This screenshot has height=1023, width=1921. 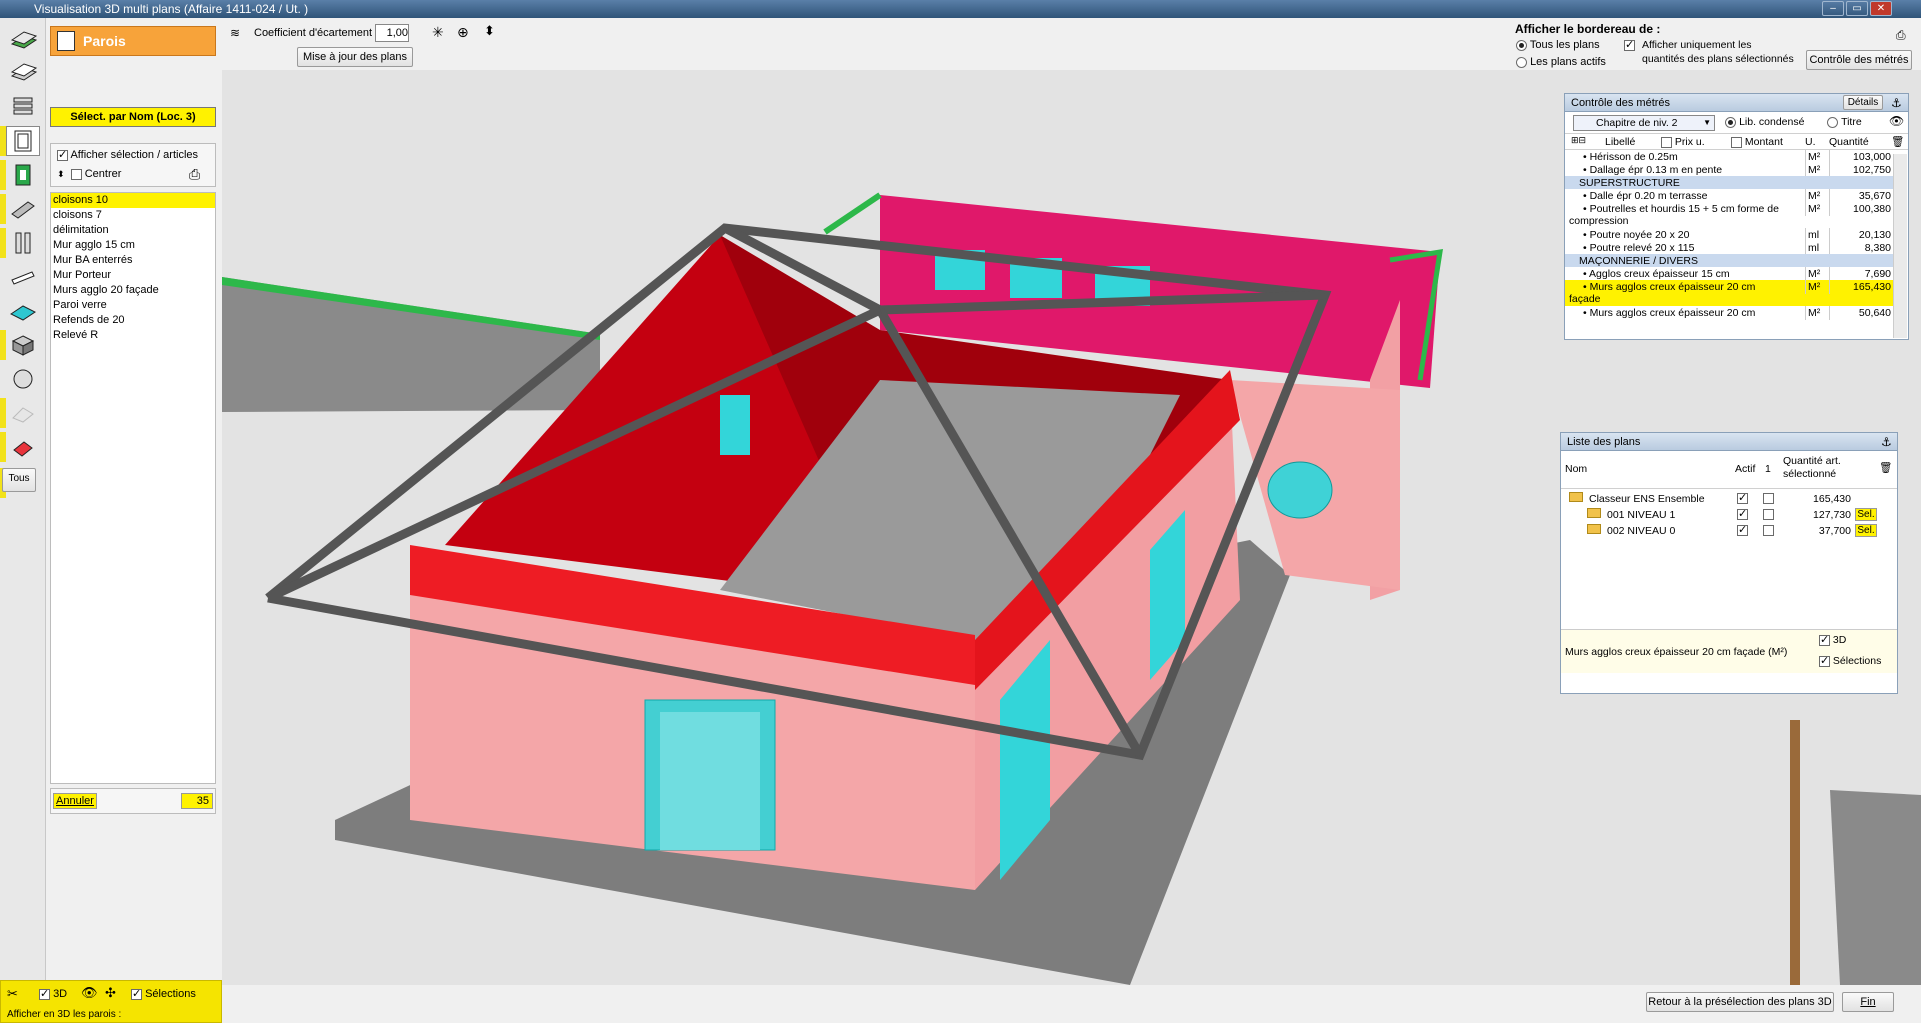 I want to click on tree-icon: ⊞⊟, so click(x=1579, y=140).